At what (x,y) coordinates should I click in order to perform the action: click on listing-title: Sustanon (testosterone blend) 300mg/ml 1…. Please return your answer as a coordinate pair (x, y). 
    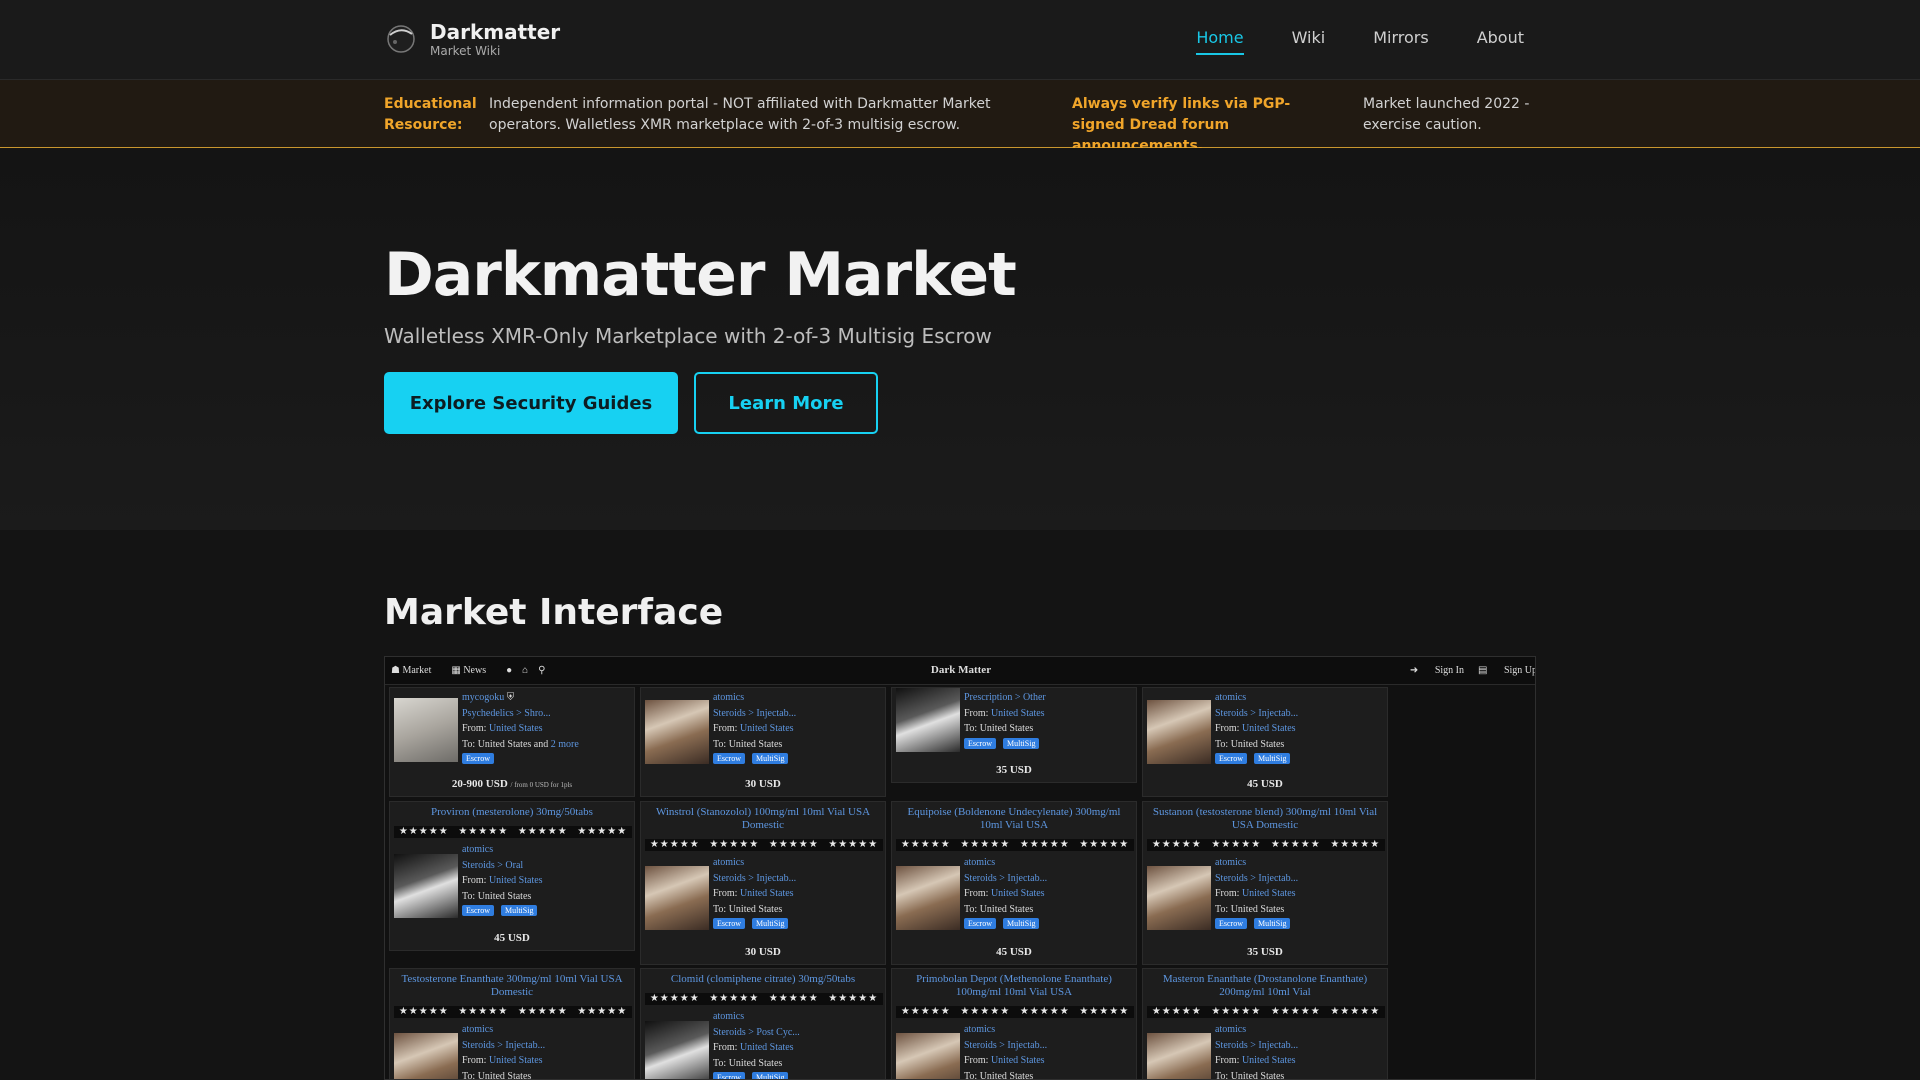
    Looking at the image, I should click on (1265, 819).